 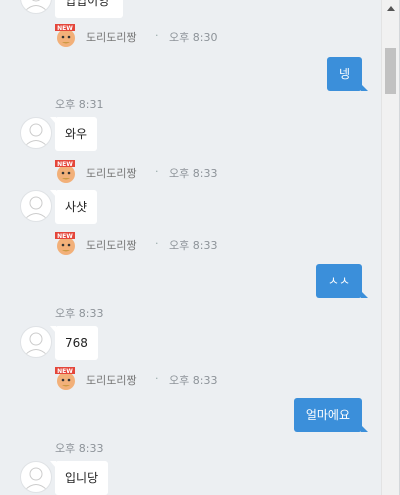 What do you see at coordinates (390, 71) in the screenshot?
I see `scrollbar-thumb` at bounding box center [390, 71].